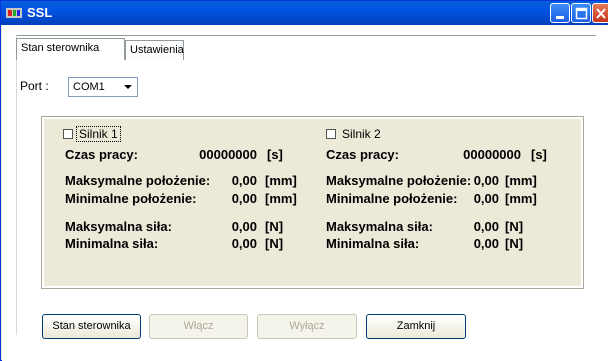 The width and height of the screenshot is (608, 361). What do you see at coordinates (486, 226) in the screenshot?
I see `motor2-max-force-value: 0,00` at bounding box center [486, 226].